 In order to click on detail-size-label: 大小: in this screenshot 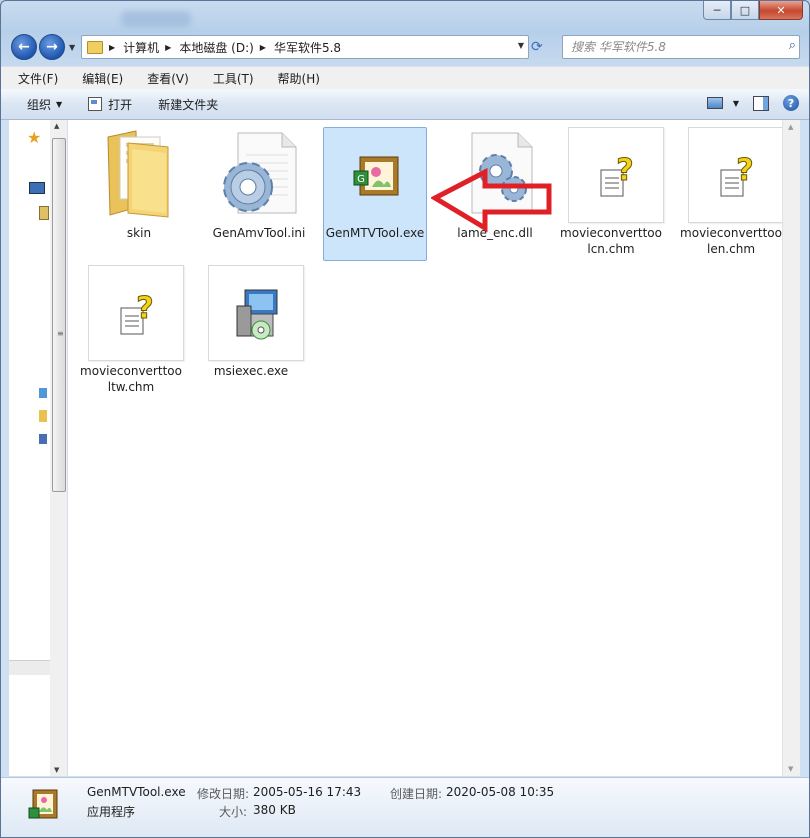, I will do `click(233, 812)`.